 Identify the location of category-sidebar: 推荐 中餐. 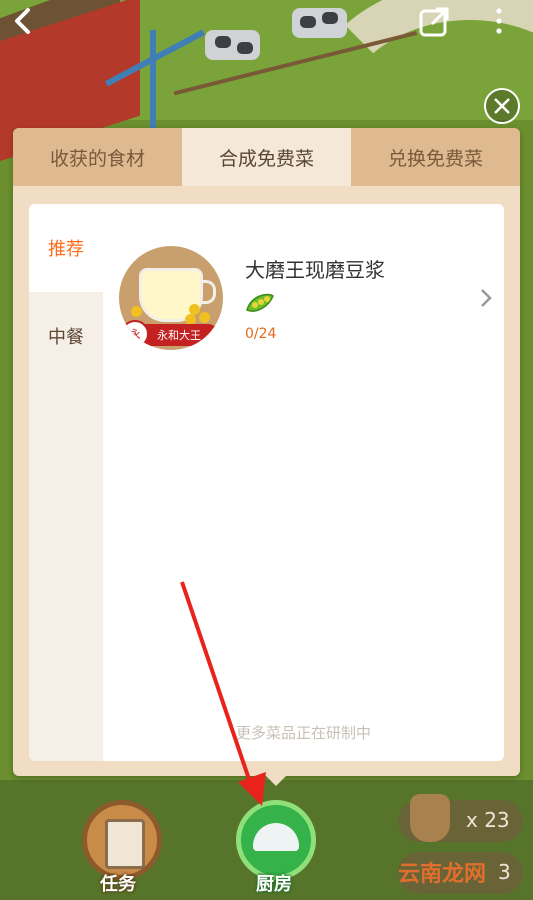
(66, 482).